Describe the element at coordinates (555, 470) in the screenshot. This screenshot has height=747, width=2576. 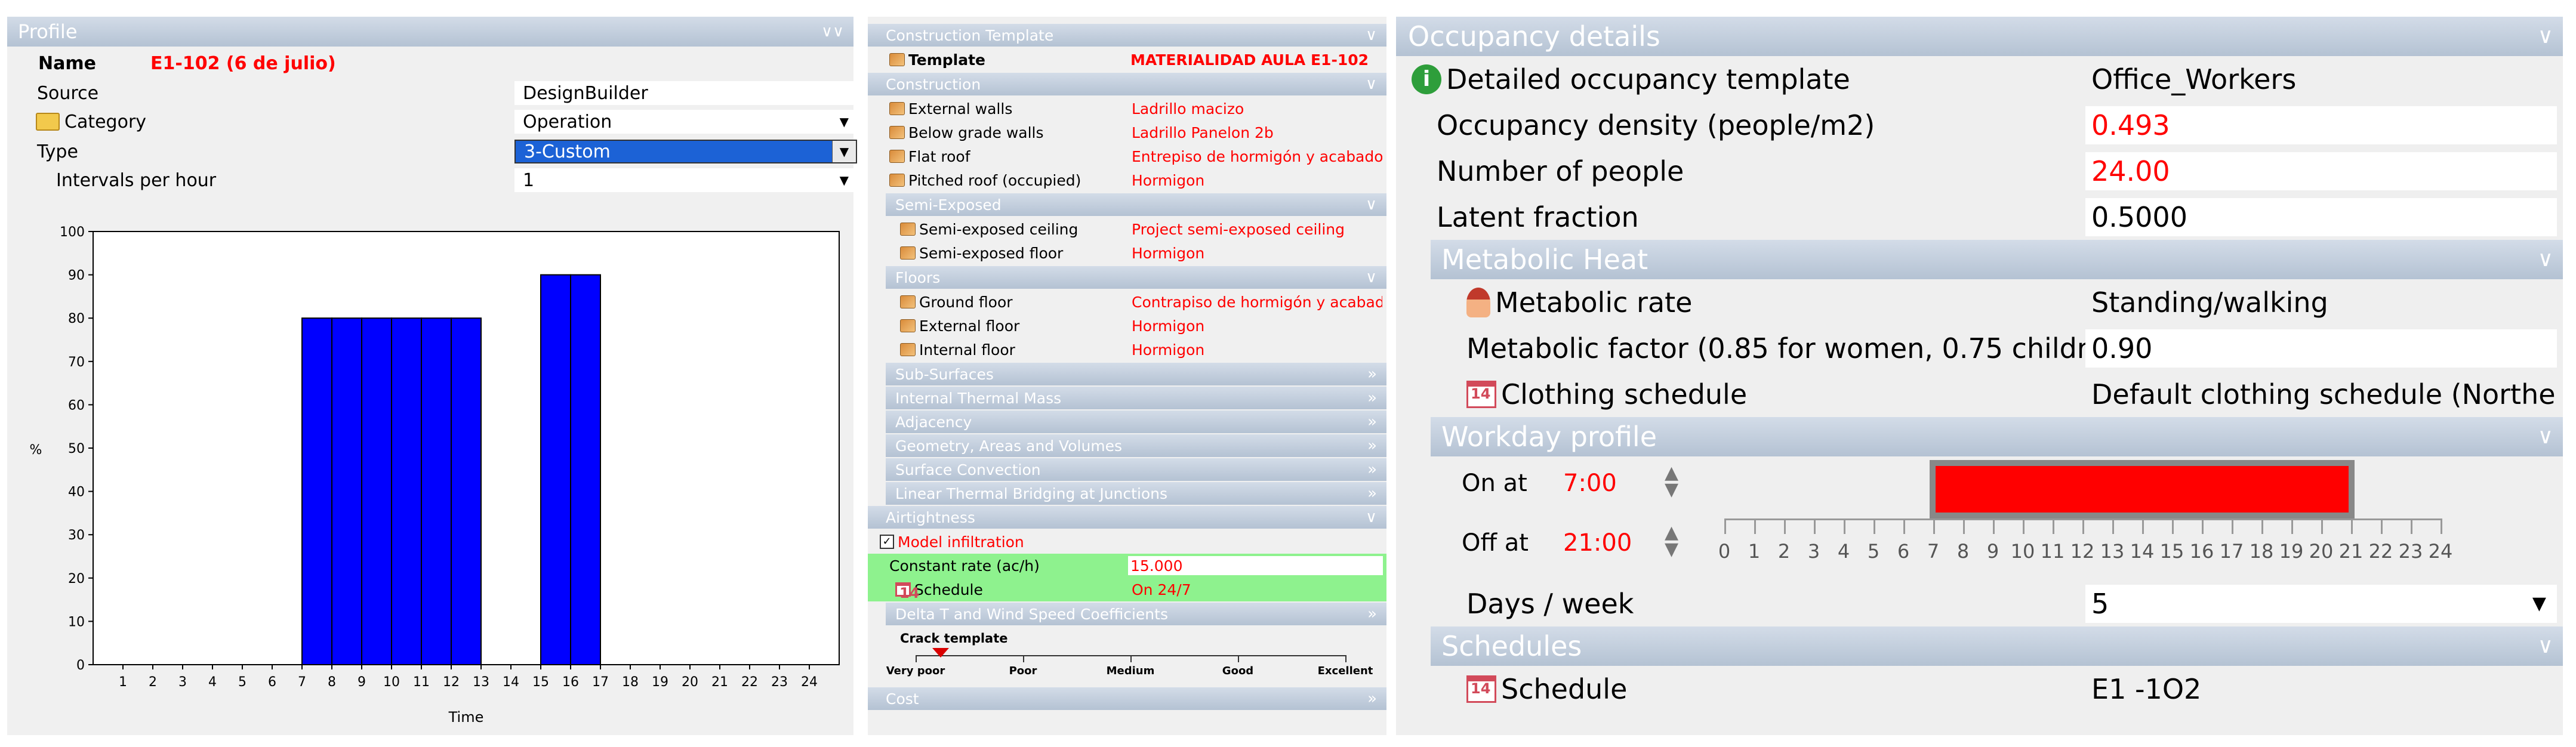
I see `bar` at that location.